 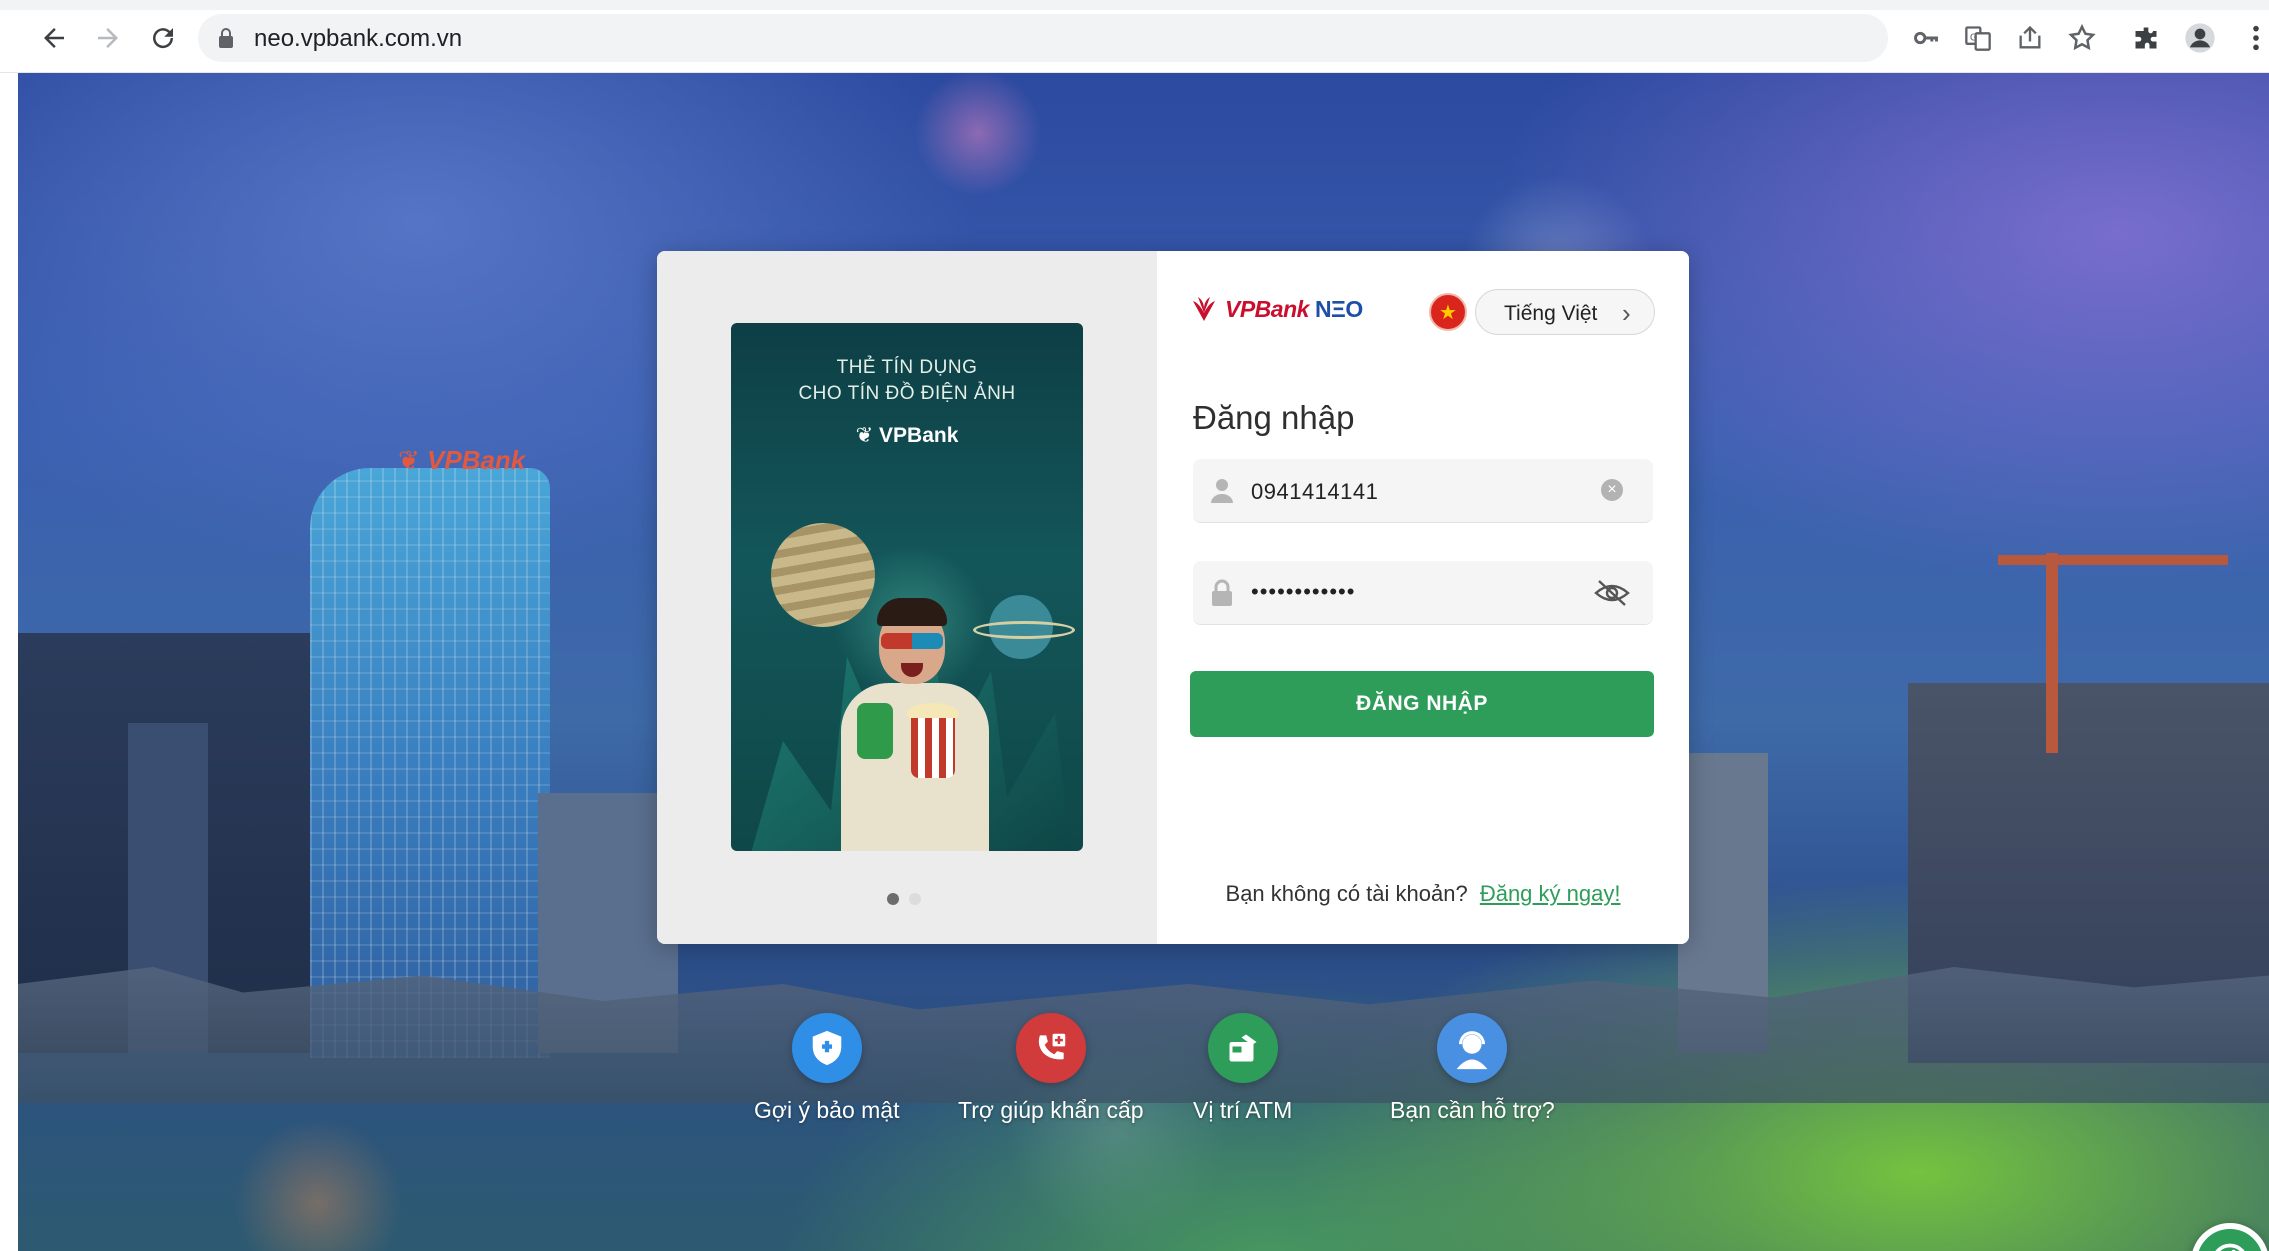 I want to click on no-account-text: Bạn không có tài khoản?, so click(x=1346, y=893).